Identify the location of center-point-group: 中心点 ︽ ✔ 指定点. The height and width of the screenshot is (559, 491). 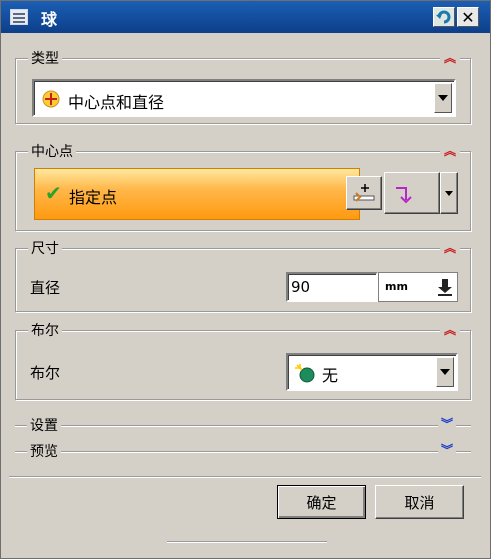
(243, 186).